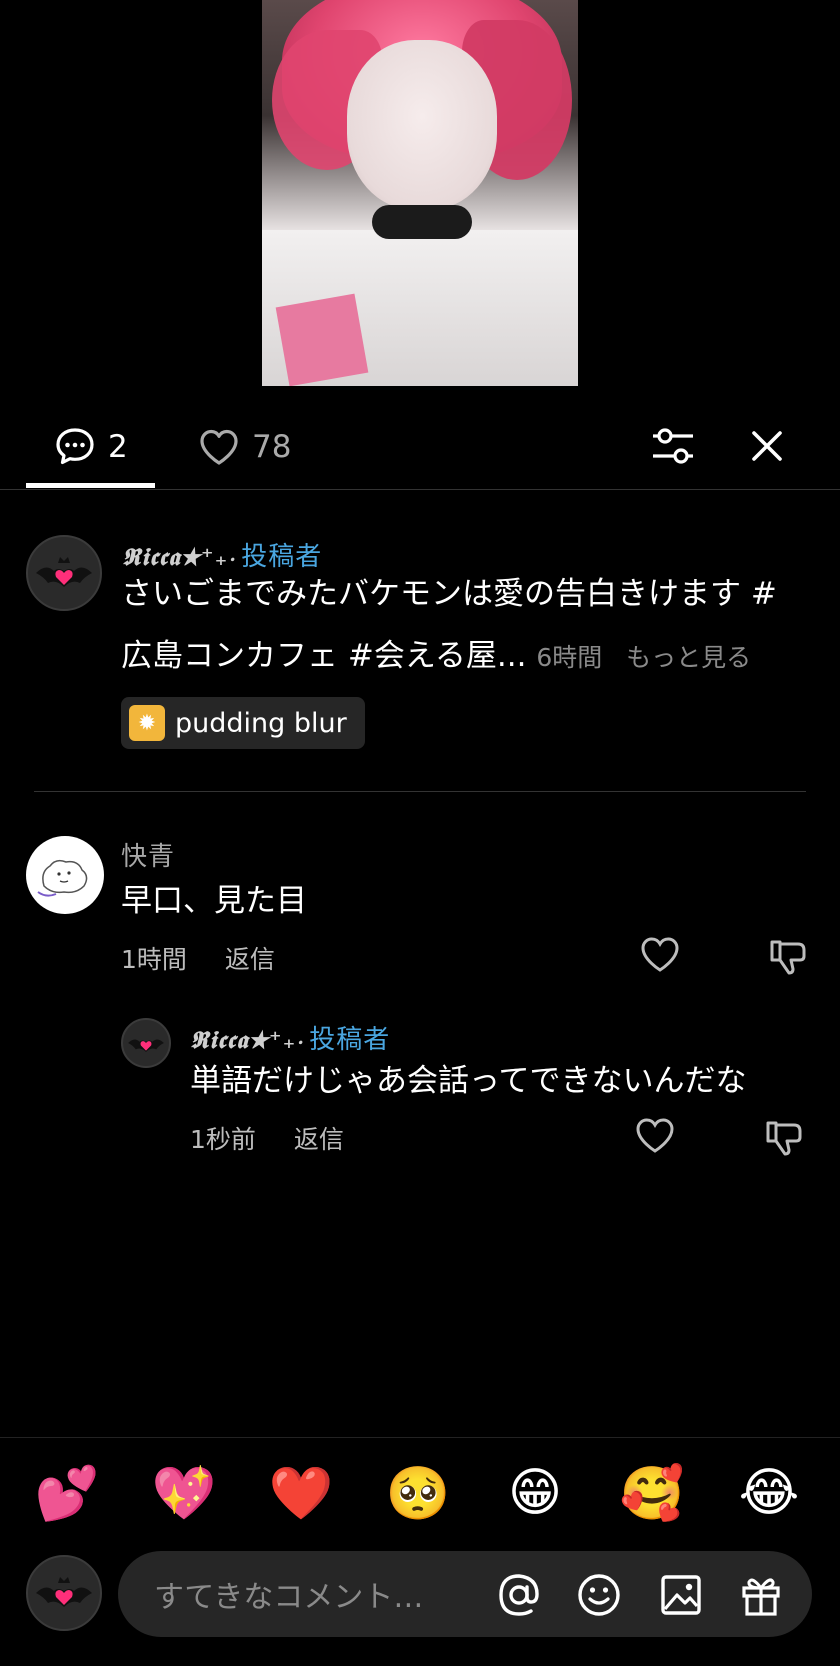  I want to click on commenter-avatar, so click(65, 875).